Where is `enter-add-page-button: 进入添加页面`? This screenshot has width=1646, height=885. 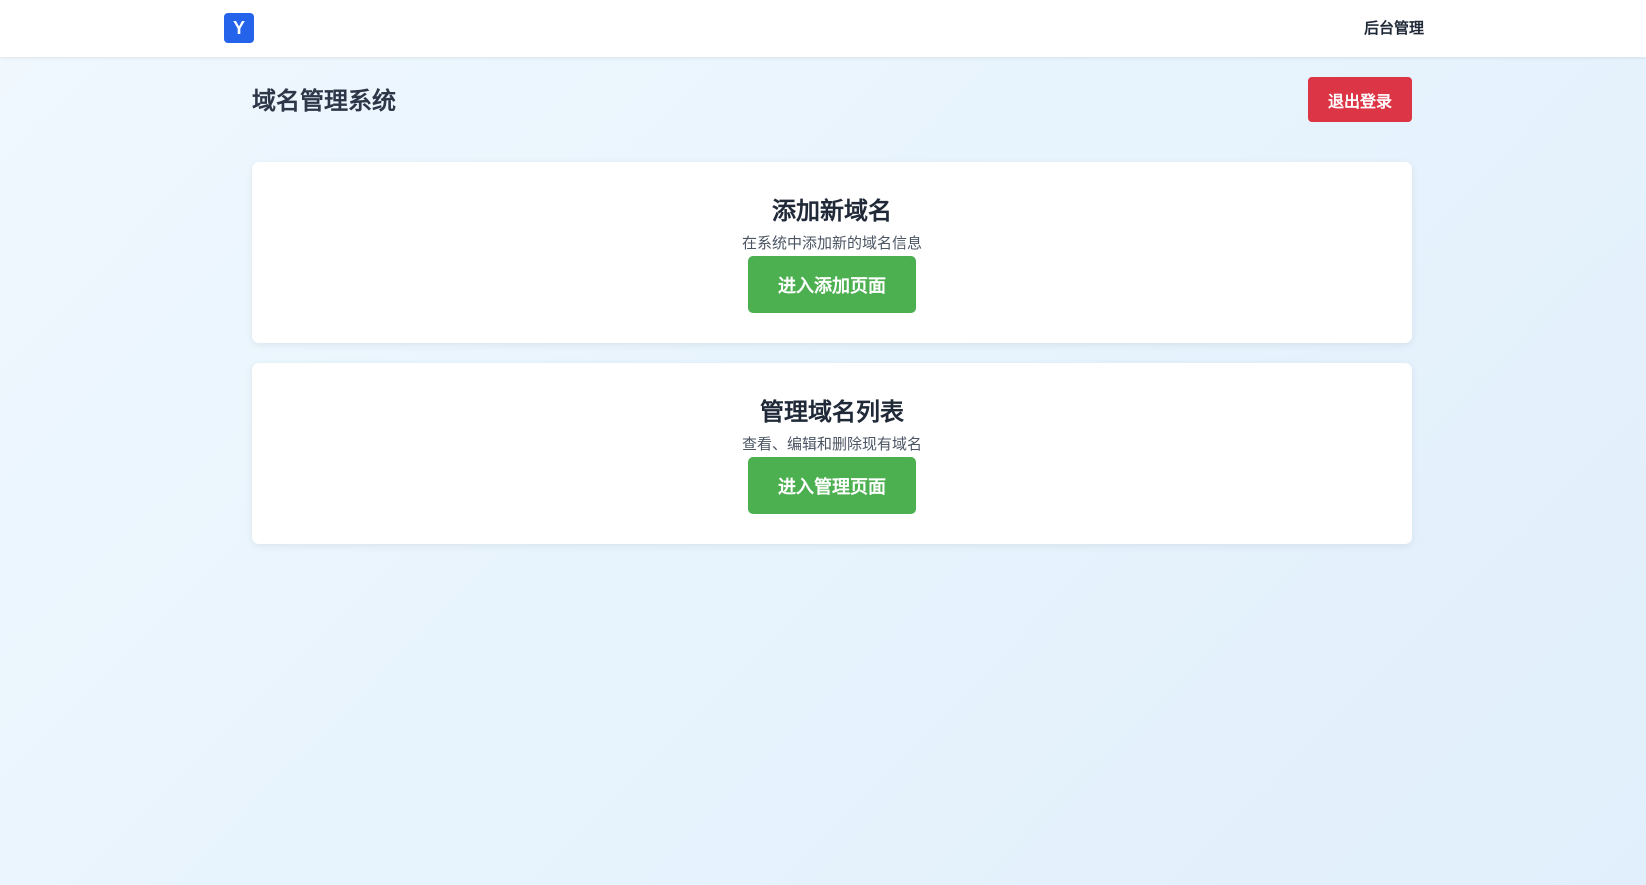 enter-add-page-button: 进入添加页面 is located at coordinates (832, 284).